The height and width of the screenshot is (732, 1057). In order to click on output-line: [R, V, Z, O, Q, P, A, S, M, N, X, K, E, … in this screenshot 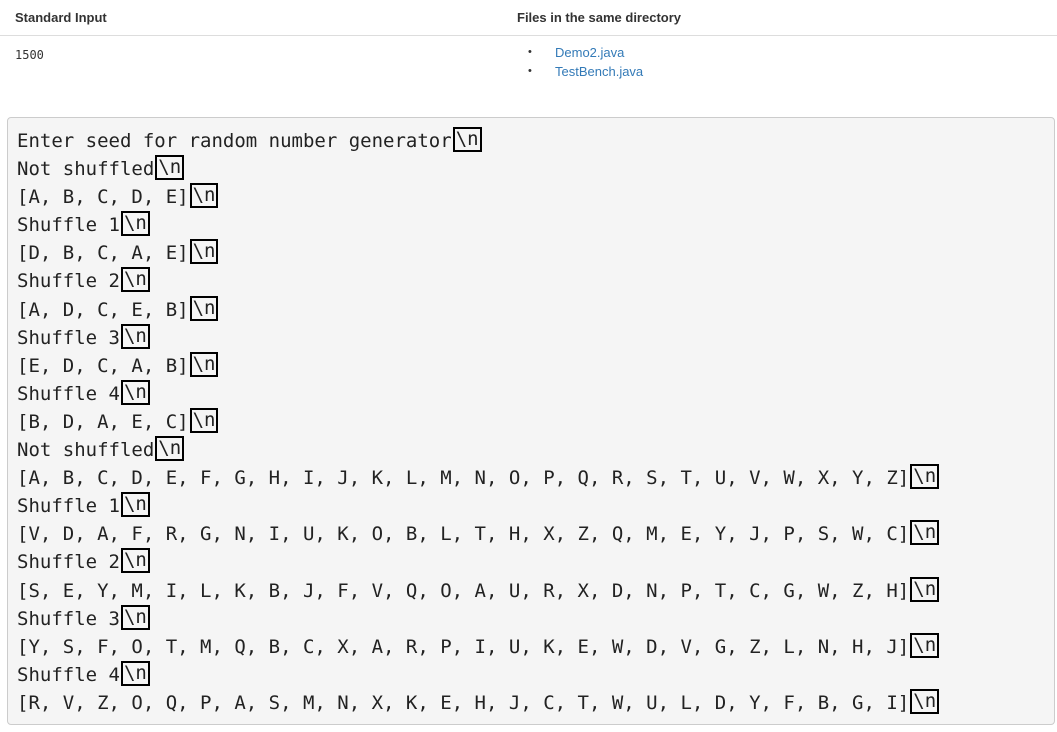, I will do `click(535, 703)`.